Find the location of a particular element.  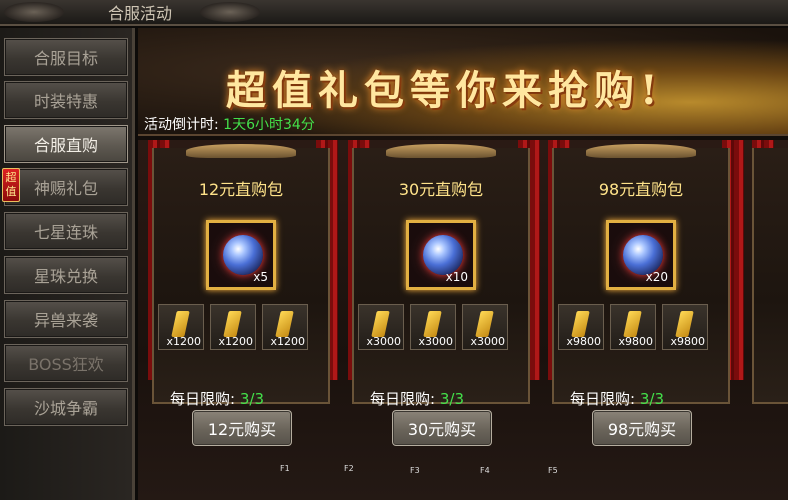

window-title: 合服活动 is located at coordinates (140, 13).